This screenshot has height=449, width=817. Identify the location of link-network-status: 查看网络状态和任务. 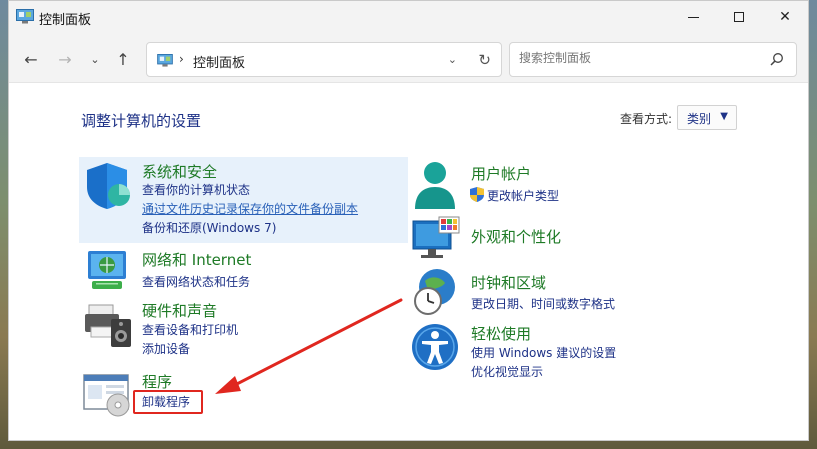
(196, 281).